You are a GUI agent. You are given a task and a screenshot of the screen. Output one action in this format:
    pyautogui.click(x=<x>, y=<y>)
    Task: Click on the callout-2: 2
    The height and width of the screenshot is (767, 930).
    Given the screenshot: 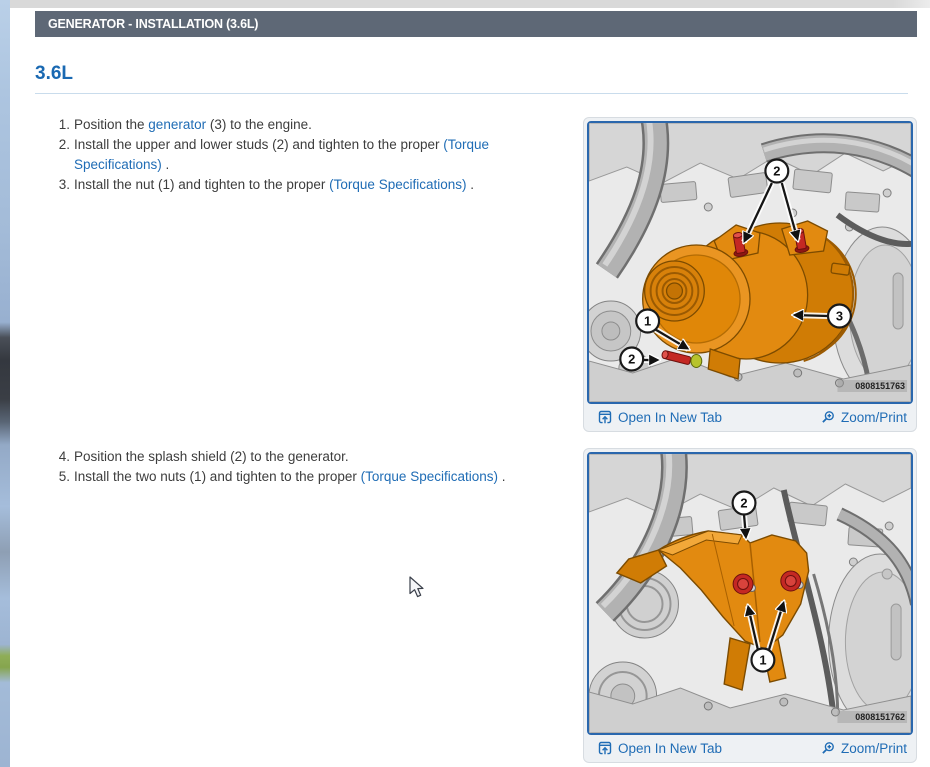 What is the action you would take?
    pyautogui.click(x=744, y=503)
    